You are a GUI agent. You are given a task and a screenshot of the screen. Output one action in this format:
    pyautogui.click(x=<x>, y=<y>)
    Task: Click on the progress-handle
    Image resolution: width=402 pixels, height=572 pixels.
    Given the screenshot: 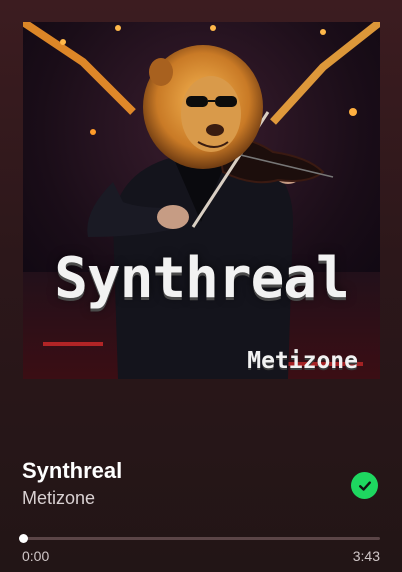 What is the action you would take?
    pyautogui.click(x=23, y=538)
    